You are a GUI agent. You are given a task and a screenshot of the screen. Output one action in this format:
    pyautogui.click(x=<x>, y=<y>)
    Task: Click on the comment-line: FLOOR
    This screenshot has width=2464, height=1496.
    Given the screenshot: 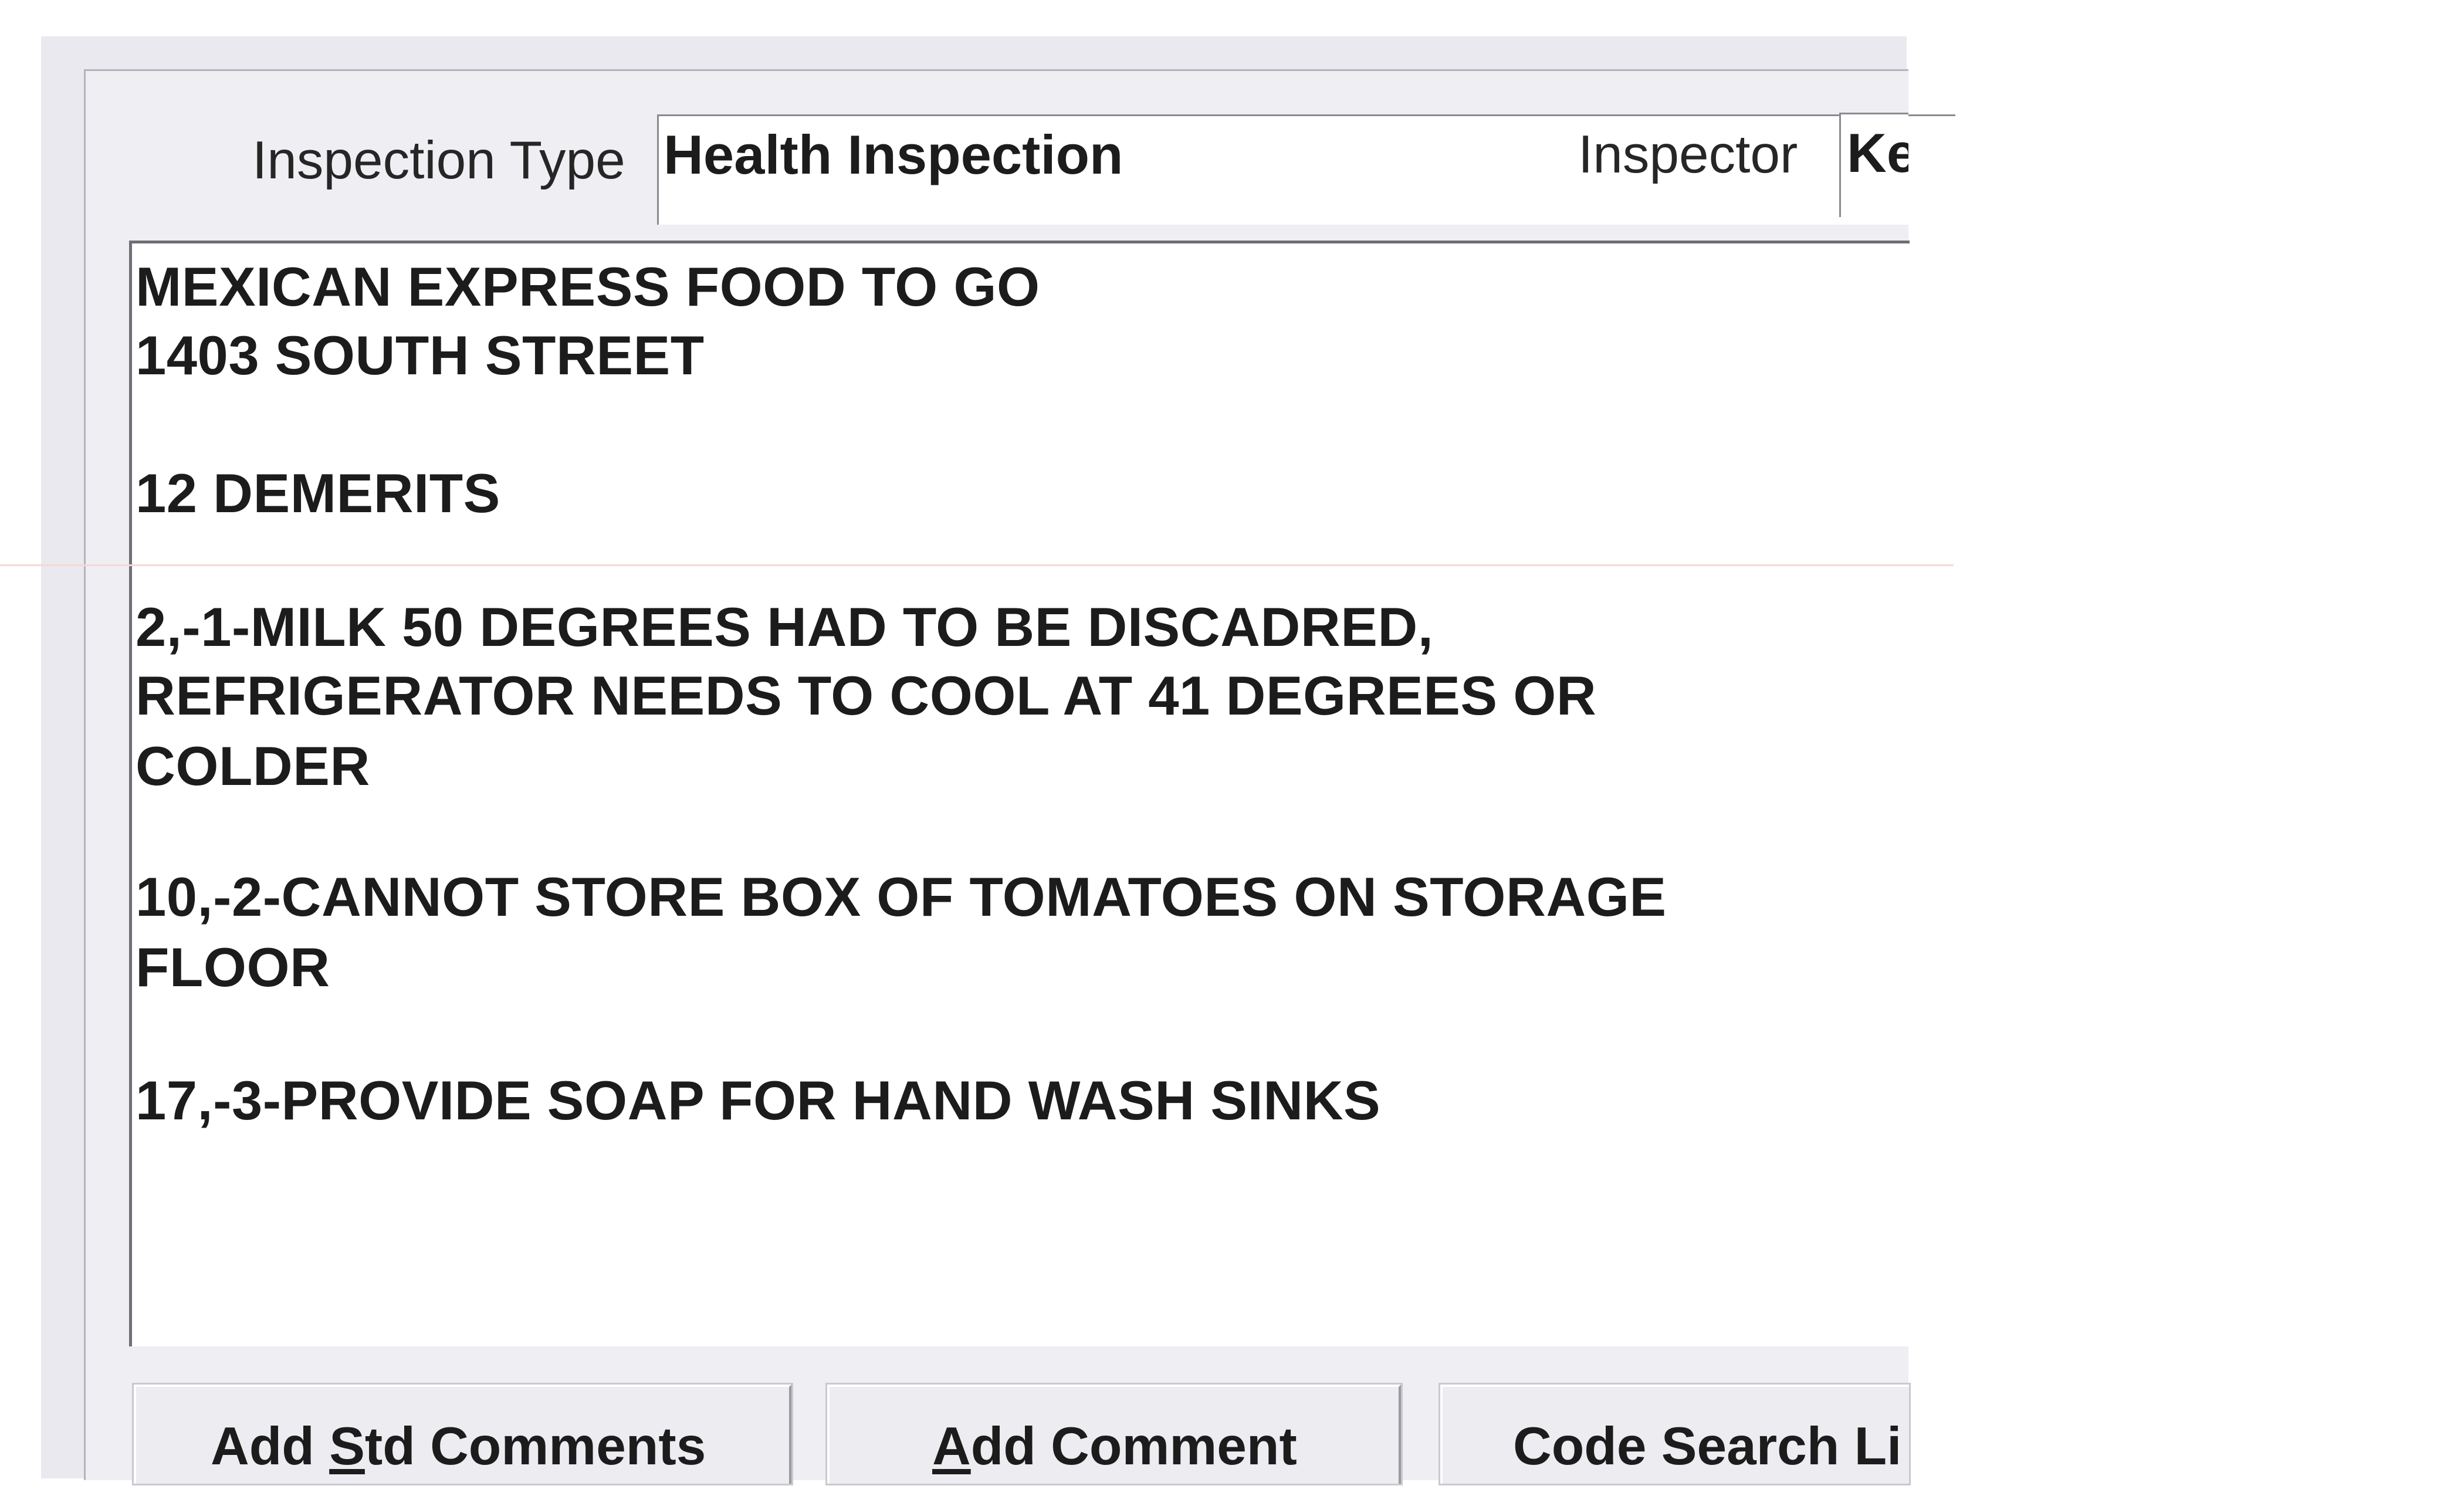 What is the action you would take?
    pyautogui.click(x=233, y=967)
    